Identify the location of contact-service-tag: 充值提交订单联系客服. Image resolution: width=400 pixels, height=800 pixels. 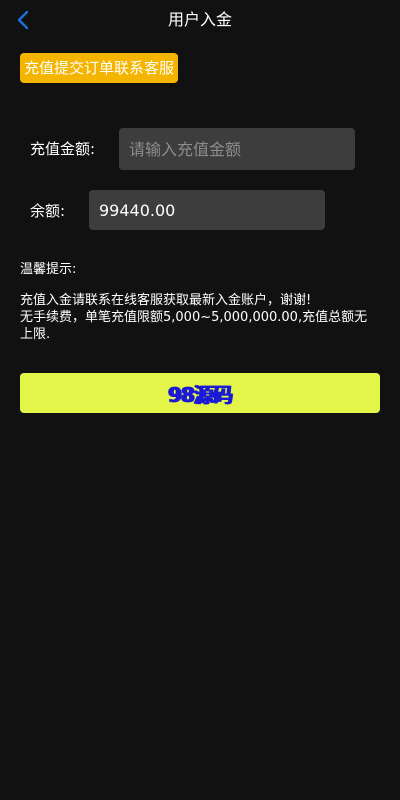
(99, 68).